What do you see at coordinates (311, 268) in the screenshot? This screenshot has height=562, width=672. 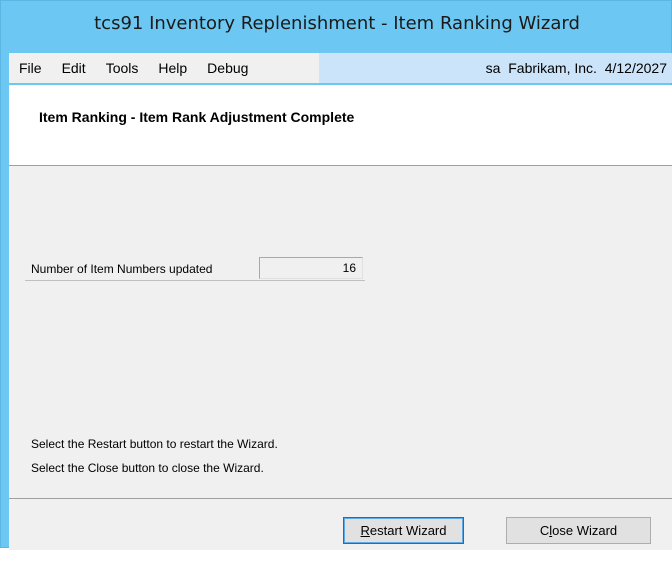 I see `items-updated-field: 16` at bounding box center [311, 268].